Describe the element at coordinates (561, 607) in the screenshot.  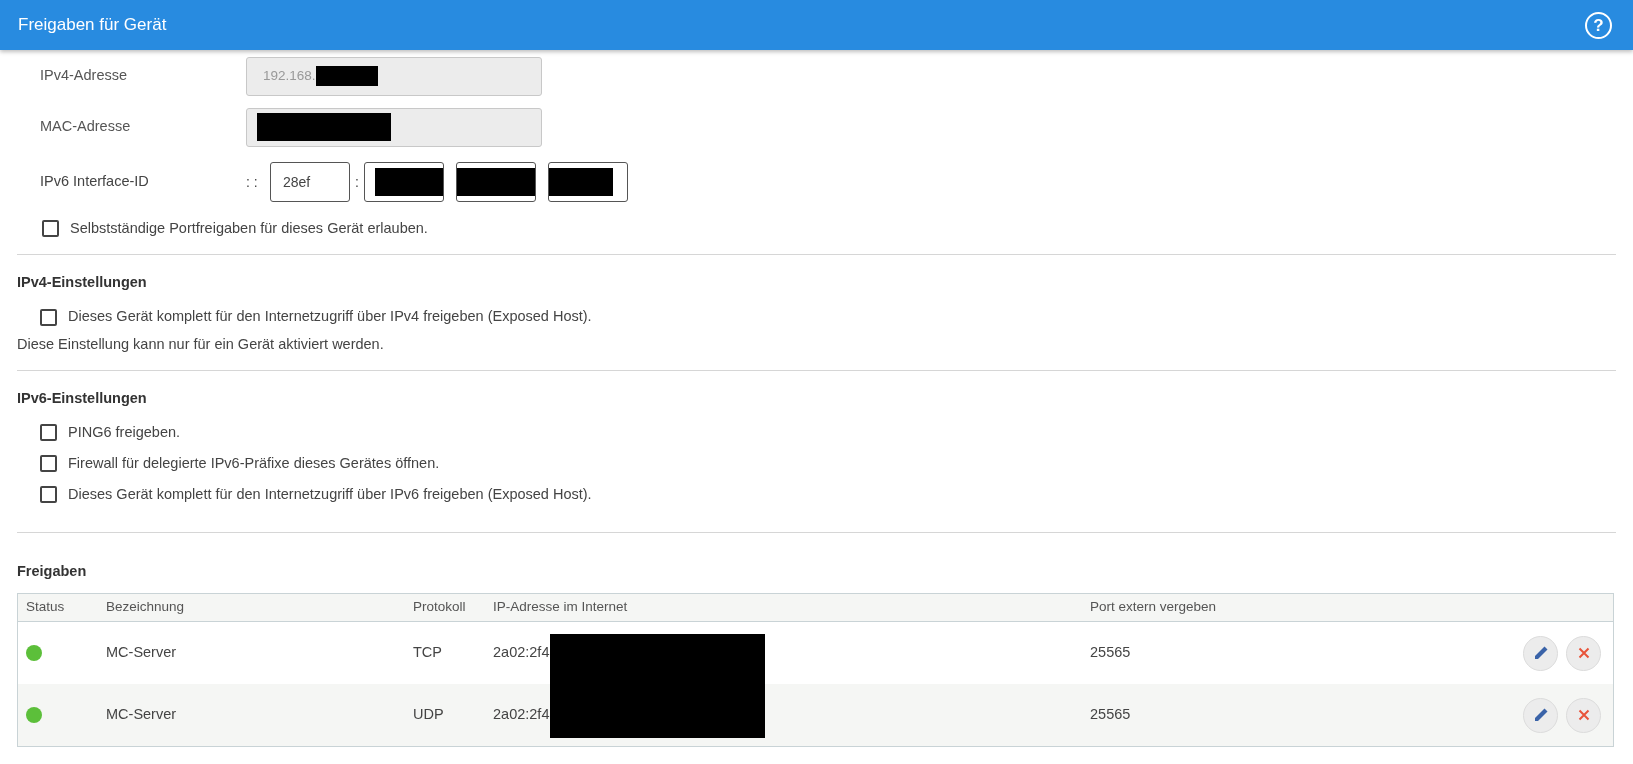
I see `column-header: IP-Adresse im Internet` at that location.